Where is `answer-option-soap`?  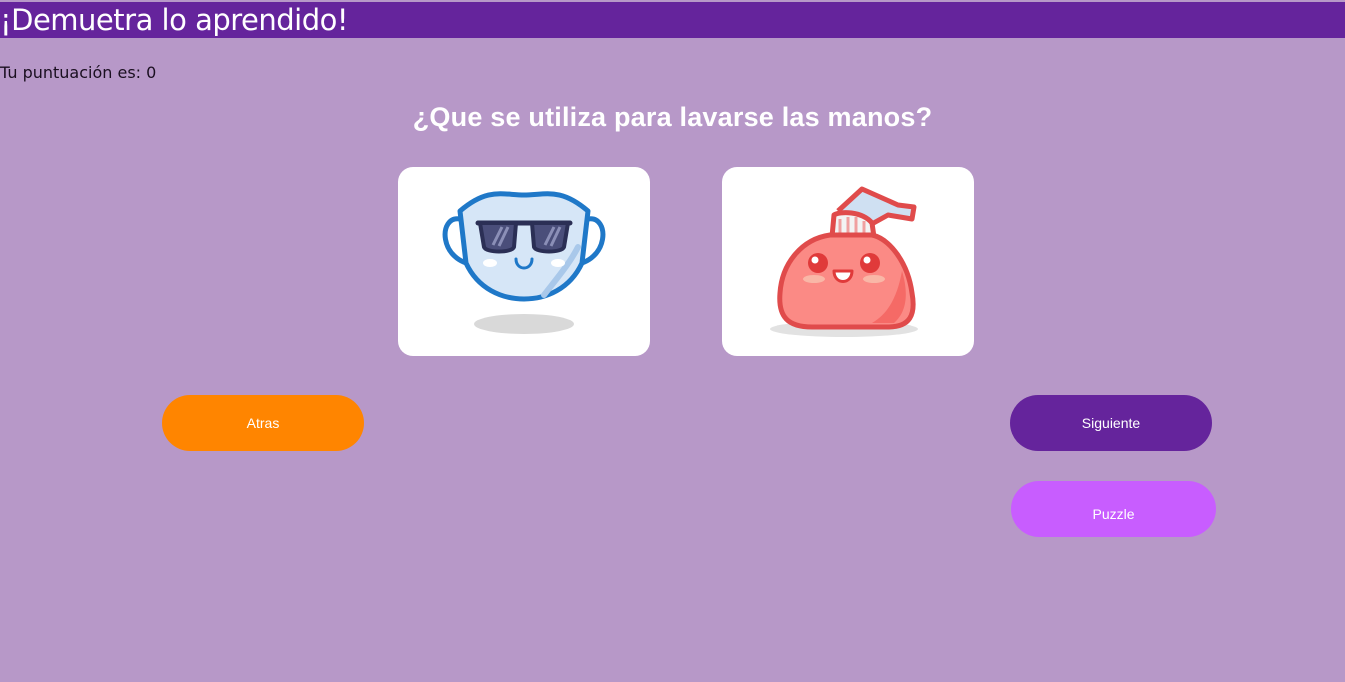
answer-option-soap is located at coordinates (848, 261).